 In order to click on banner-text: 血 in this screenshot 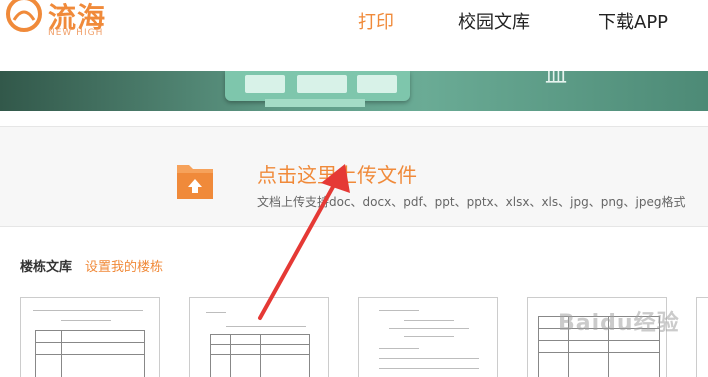, I will do `click(558, 79)`.